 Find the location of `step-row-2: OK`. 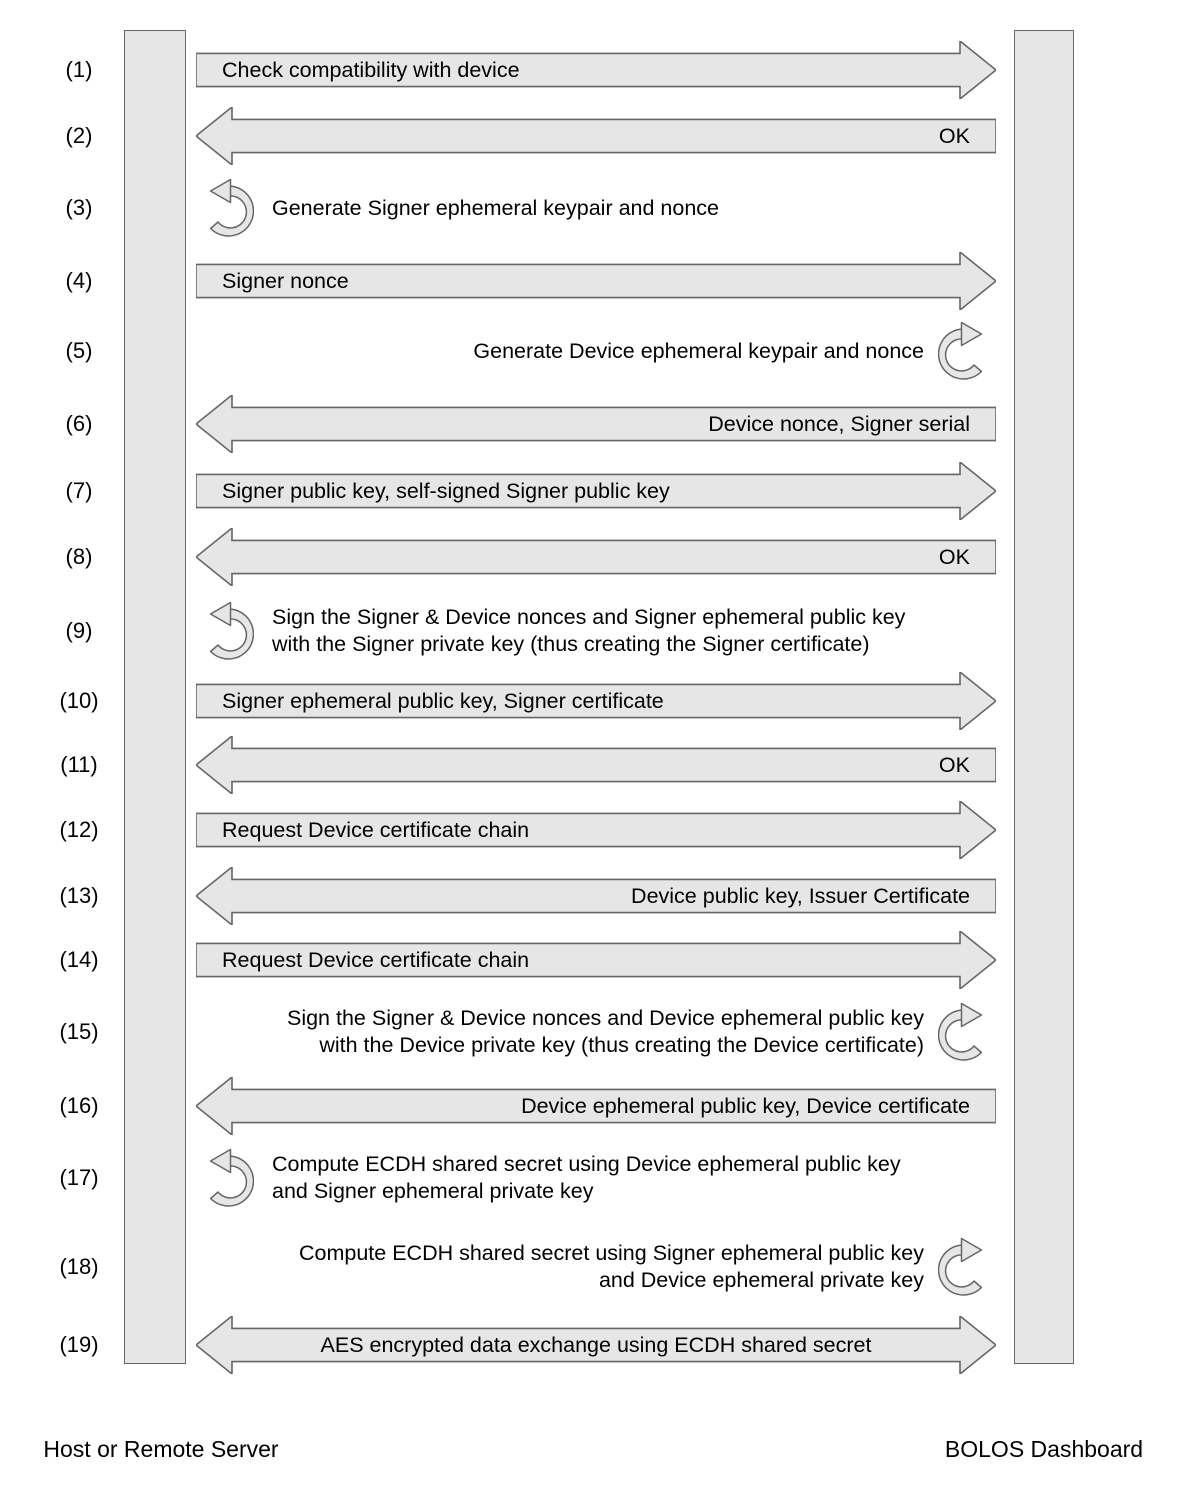

step-row-2: OK is located at coordinates (596, 136).